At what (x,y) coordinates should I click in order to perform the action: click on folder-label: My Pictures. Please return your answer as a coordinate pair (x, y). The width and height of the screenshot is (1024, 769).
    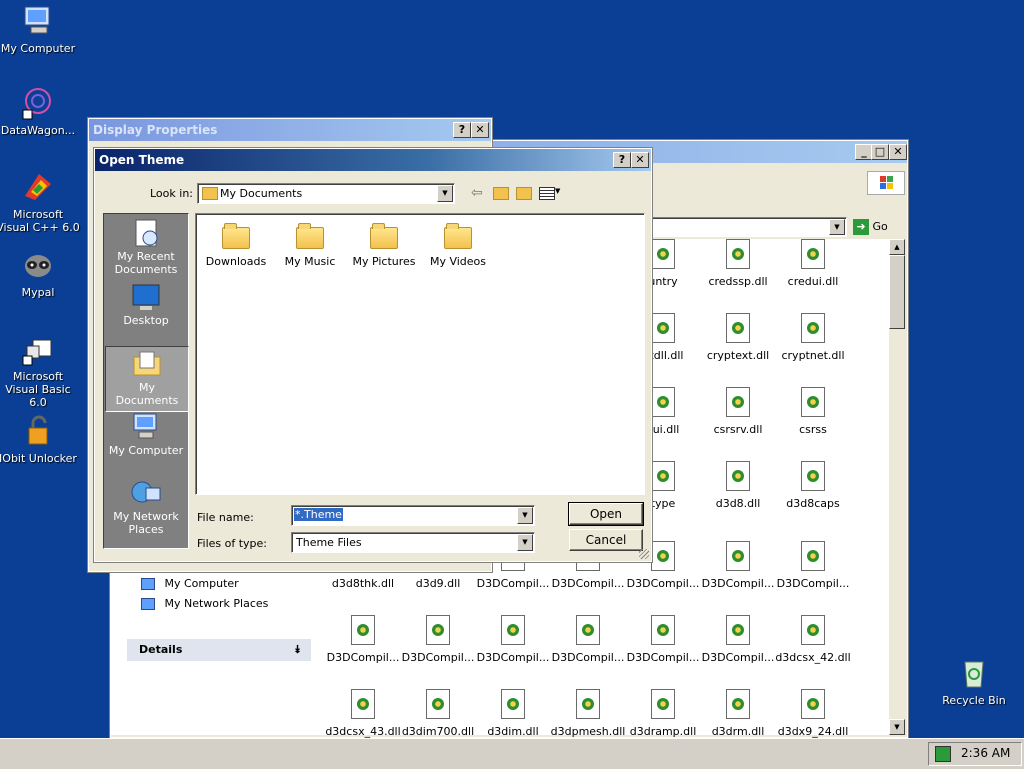
    Looking at the image, I should click on (384, 261).